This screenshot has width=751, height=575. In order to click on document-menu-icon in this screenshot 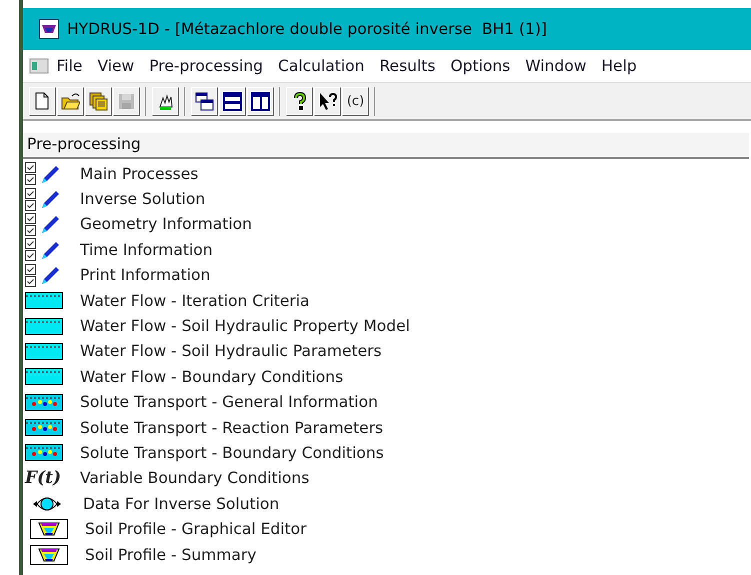, I will do `click(39, 66)`.